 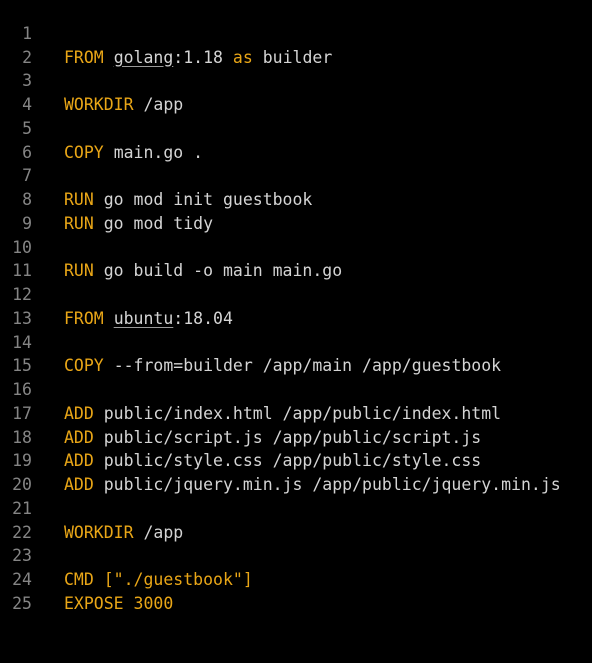 What do you see at coordinates (153, 603) in the screenshot?
I see `exposed-port: 3000` at bounding box center [153, 603].